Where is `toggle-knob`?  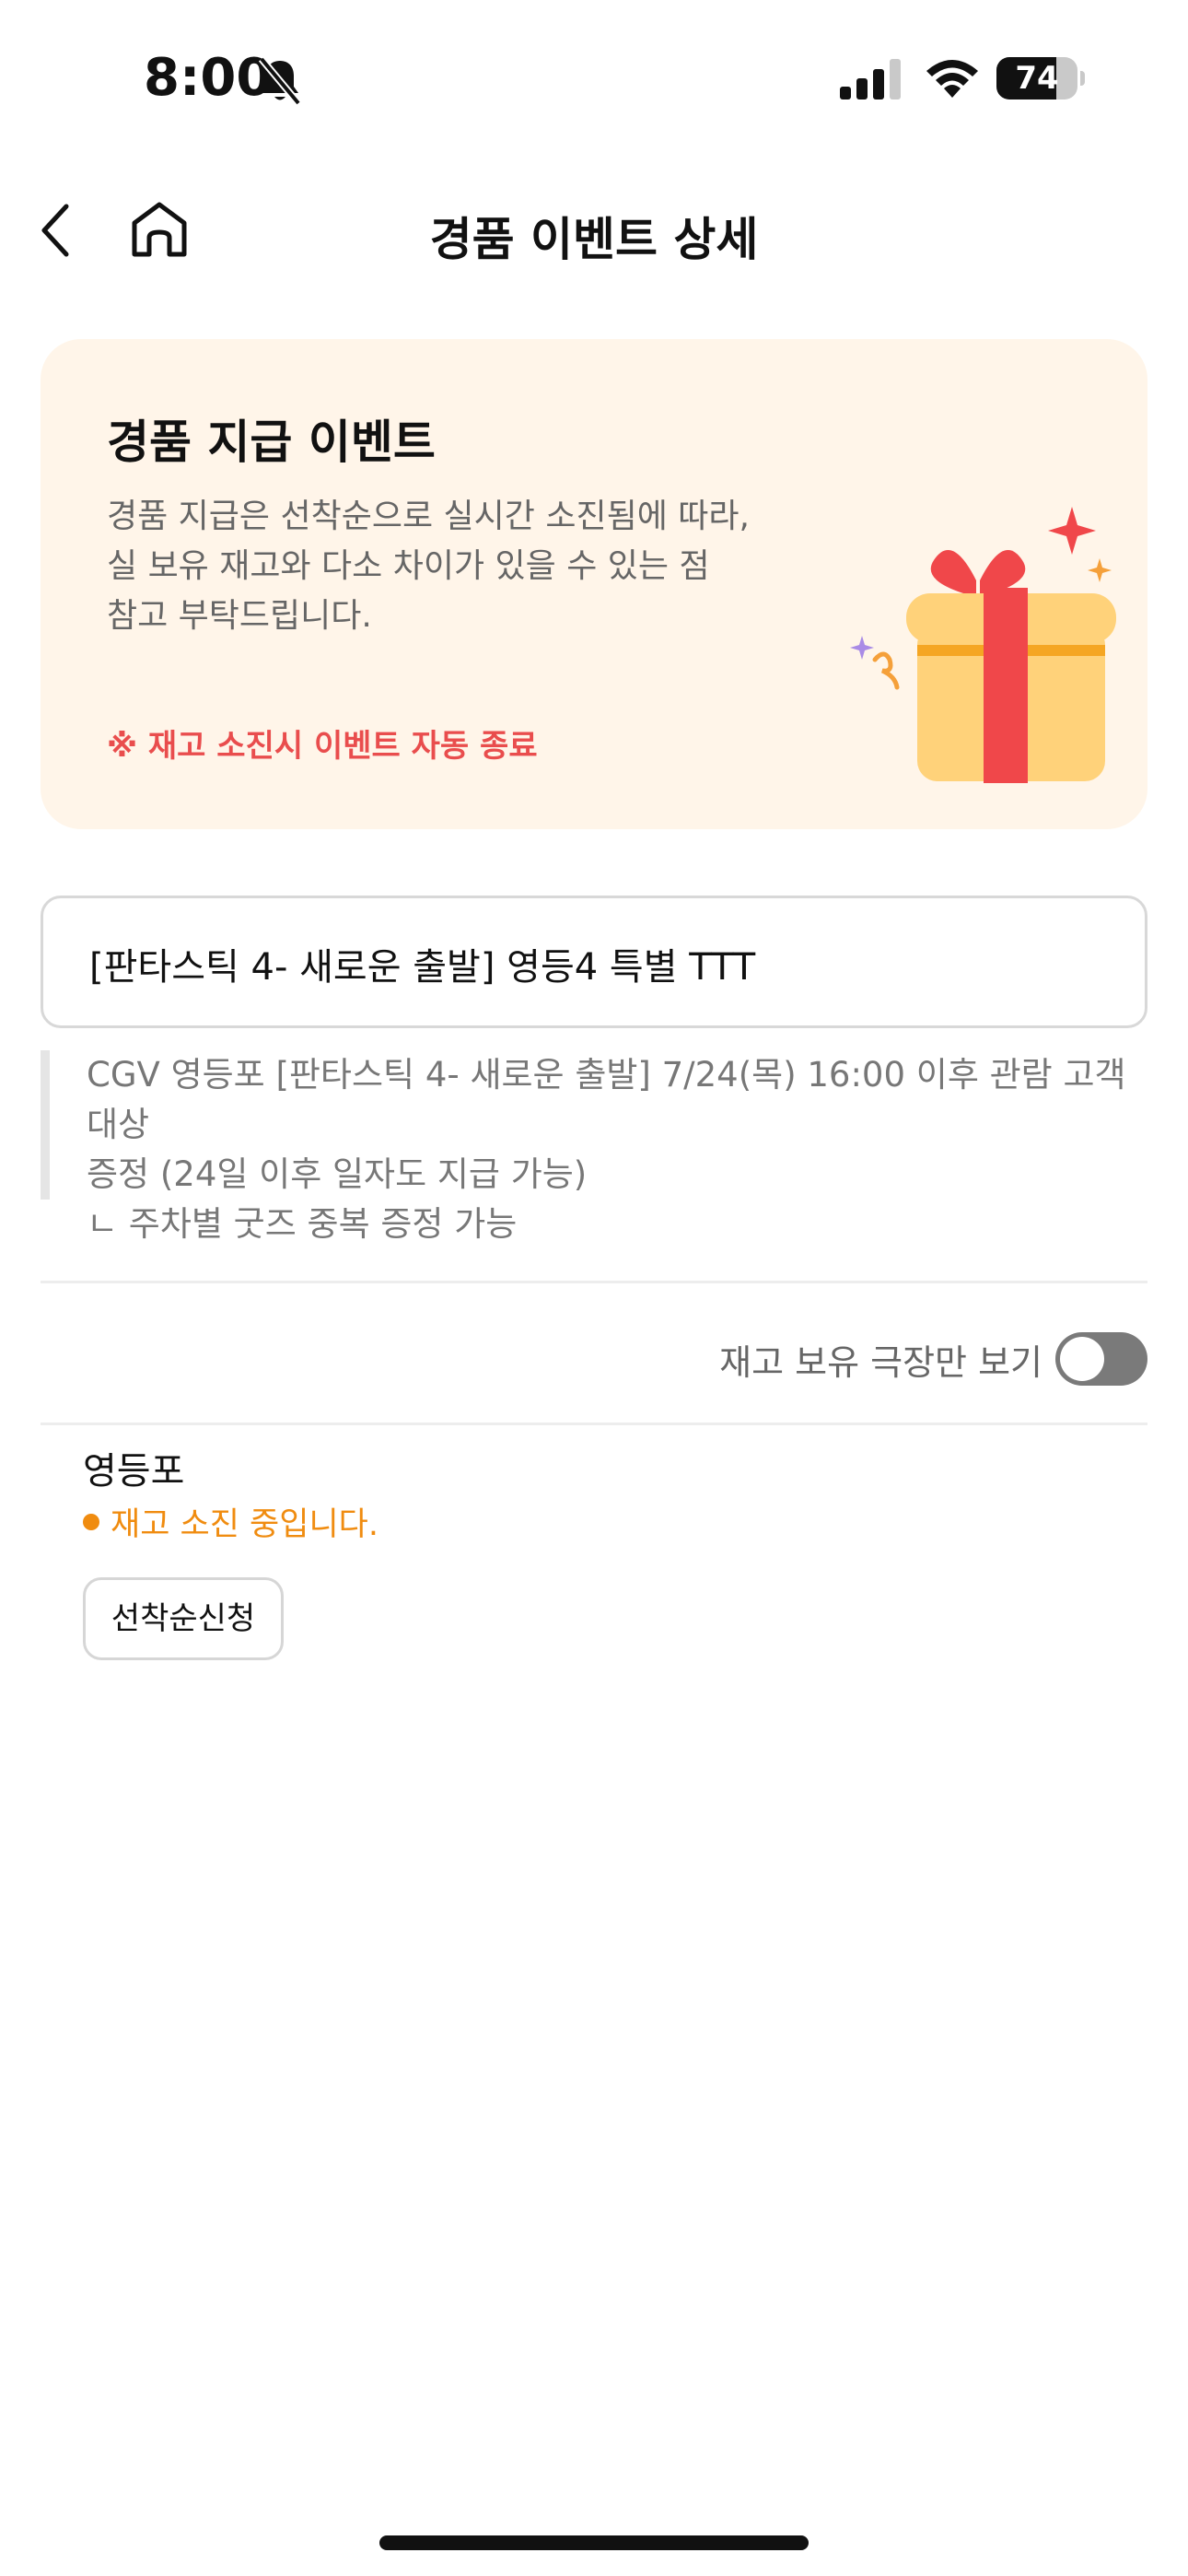
toggle-knob is located at coordinates (1082, 1359).